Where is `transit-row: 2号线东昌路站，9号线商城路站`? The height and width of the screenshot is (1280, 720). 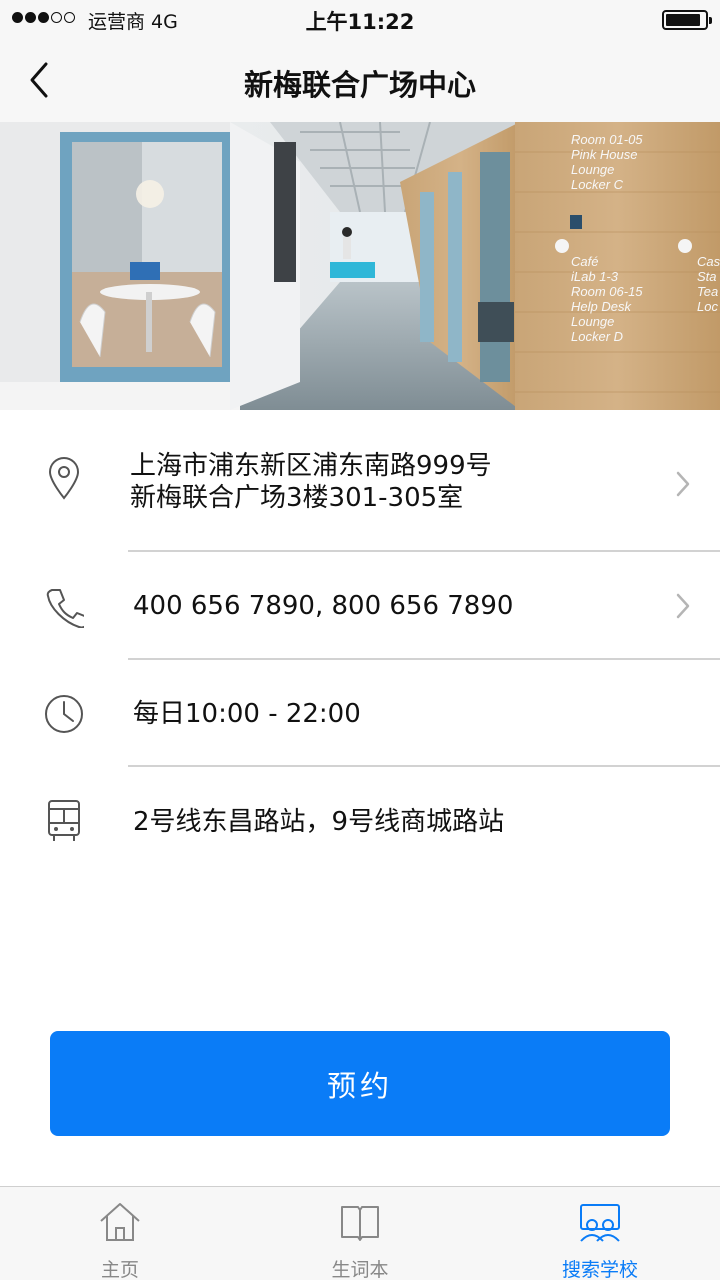
transit-row: 2号线东昌路站，9号线商城路站 is located at coordinates (360, 820).